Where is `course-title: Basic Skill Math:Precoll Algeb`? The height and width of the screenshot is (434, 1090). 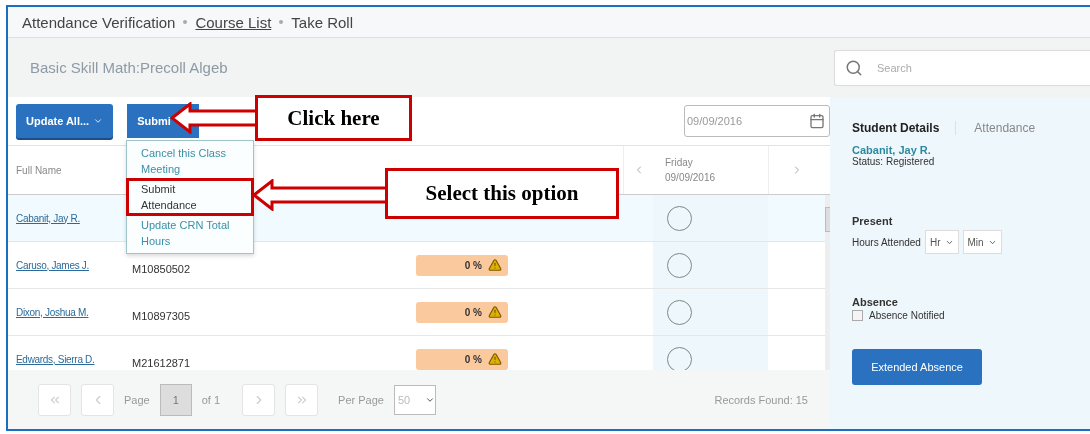
course-title: Basic Skill Math:Precoll Algeb is located at coordinates (129, 67).